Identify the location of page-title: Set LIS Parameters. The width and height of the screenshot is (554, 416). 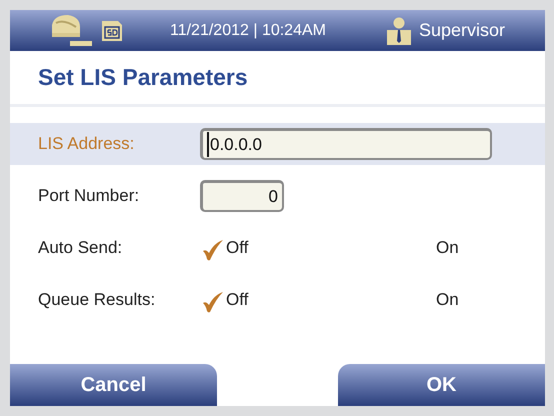
(143, 77).